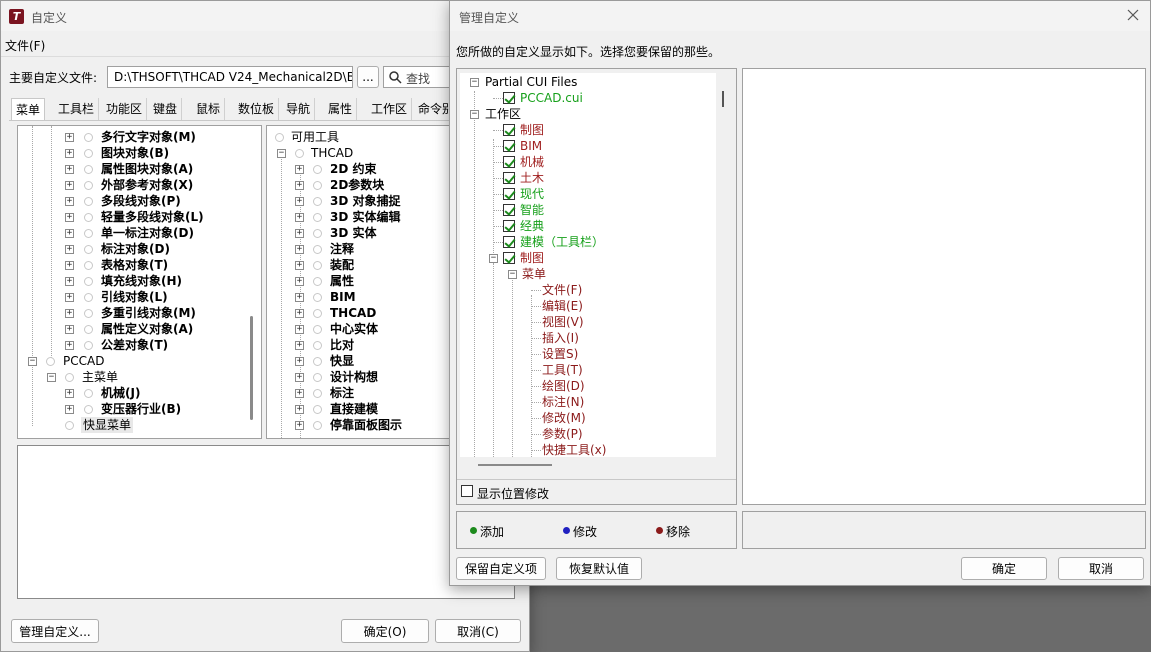  What do you see at coordinates (77, 109) in the screenshot?
I see `tab-toolbar: 工具栏` at bounding box center [77, 109].